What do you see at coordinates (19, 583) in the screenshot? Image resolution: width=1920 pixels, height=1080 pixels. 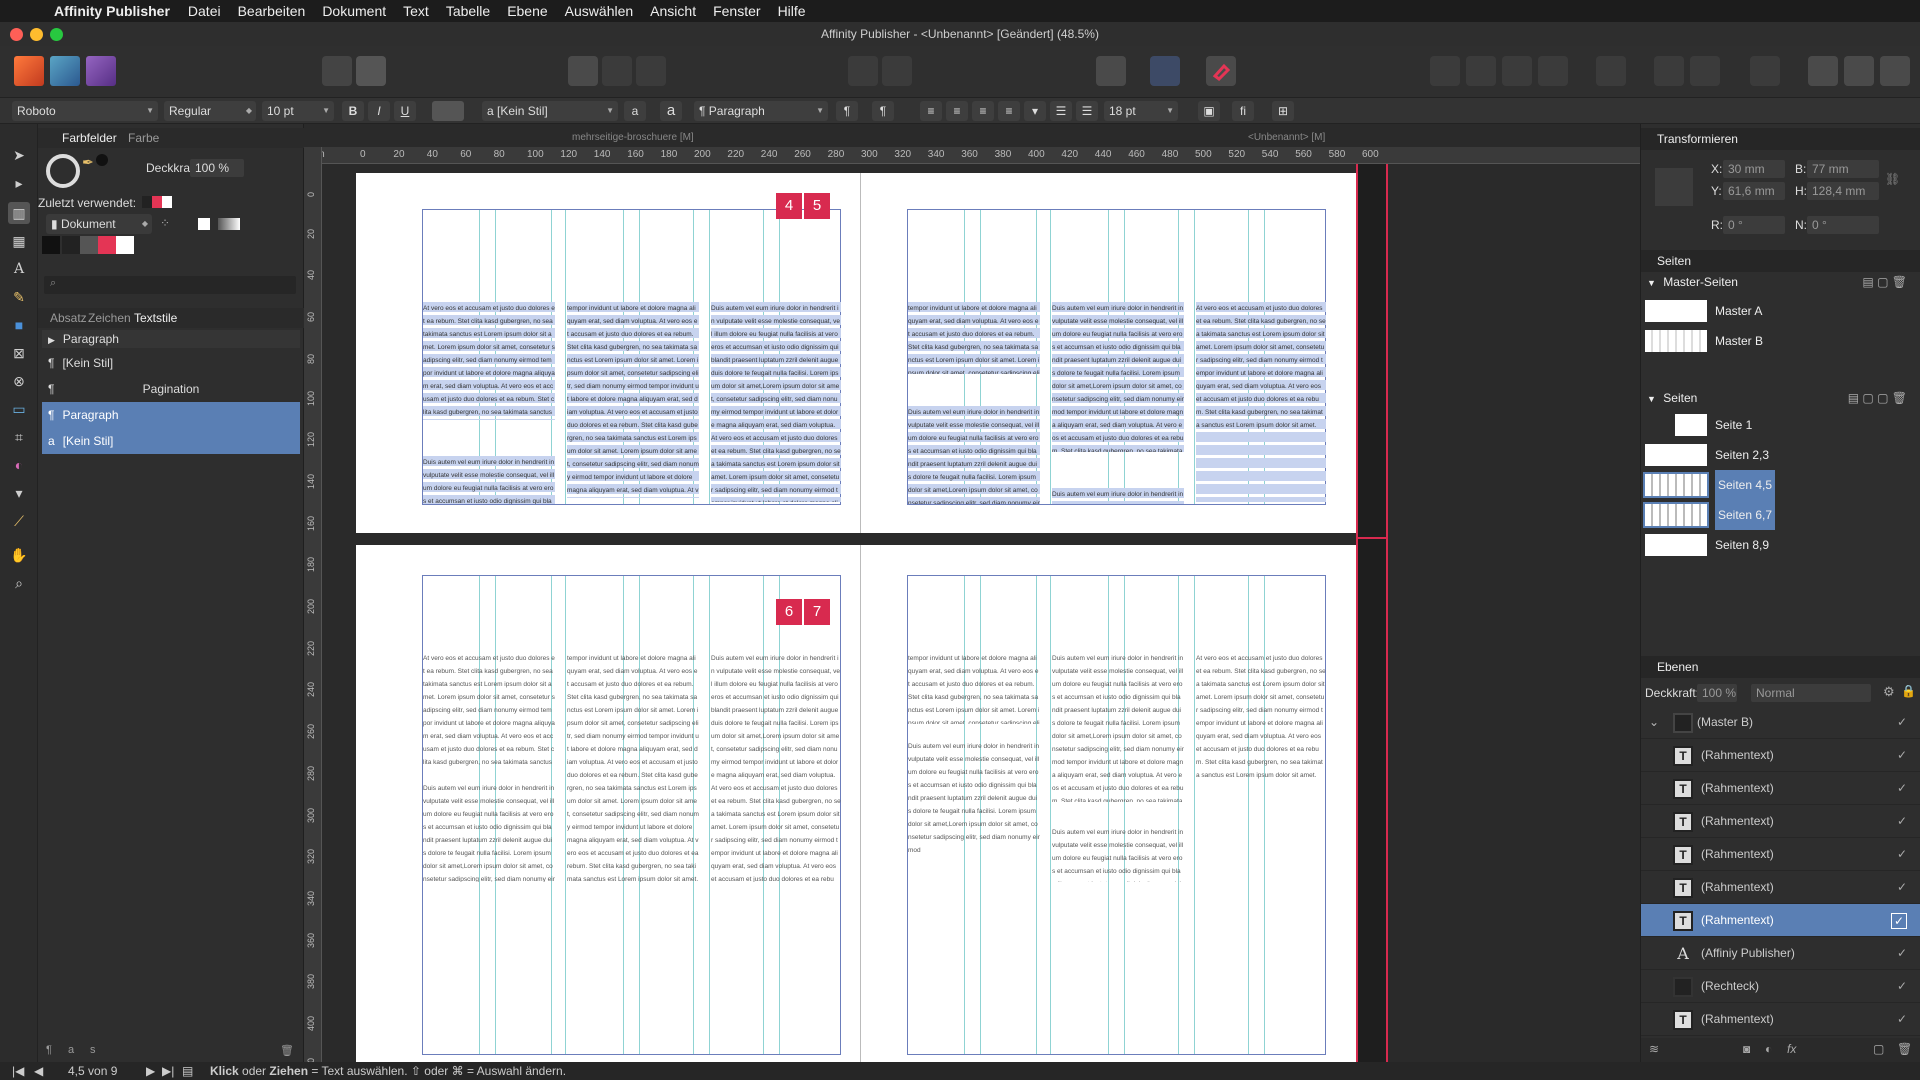 I see `zoom-tool-icon: ⌕` at bounding box center [19, 583].